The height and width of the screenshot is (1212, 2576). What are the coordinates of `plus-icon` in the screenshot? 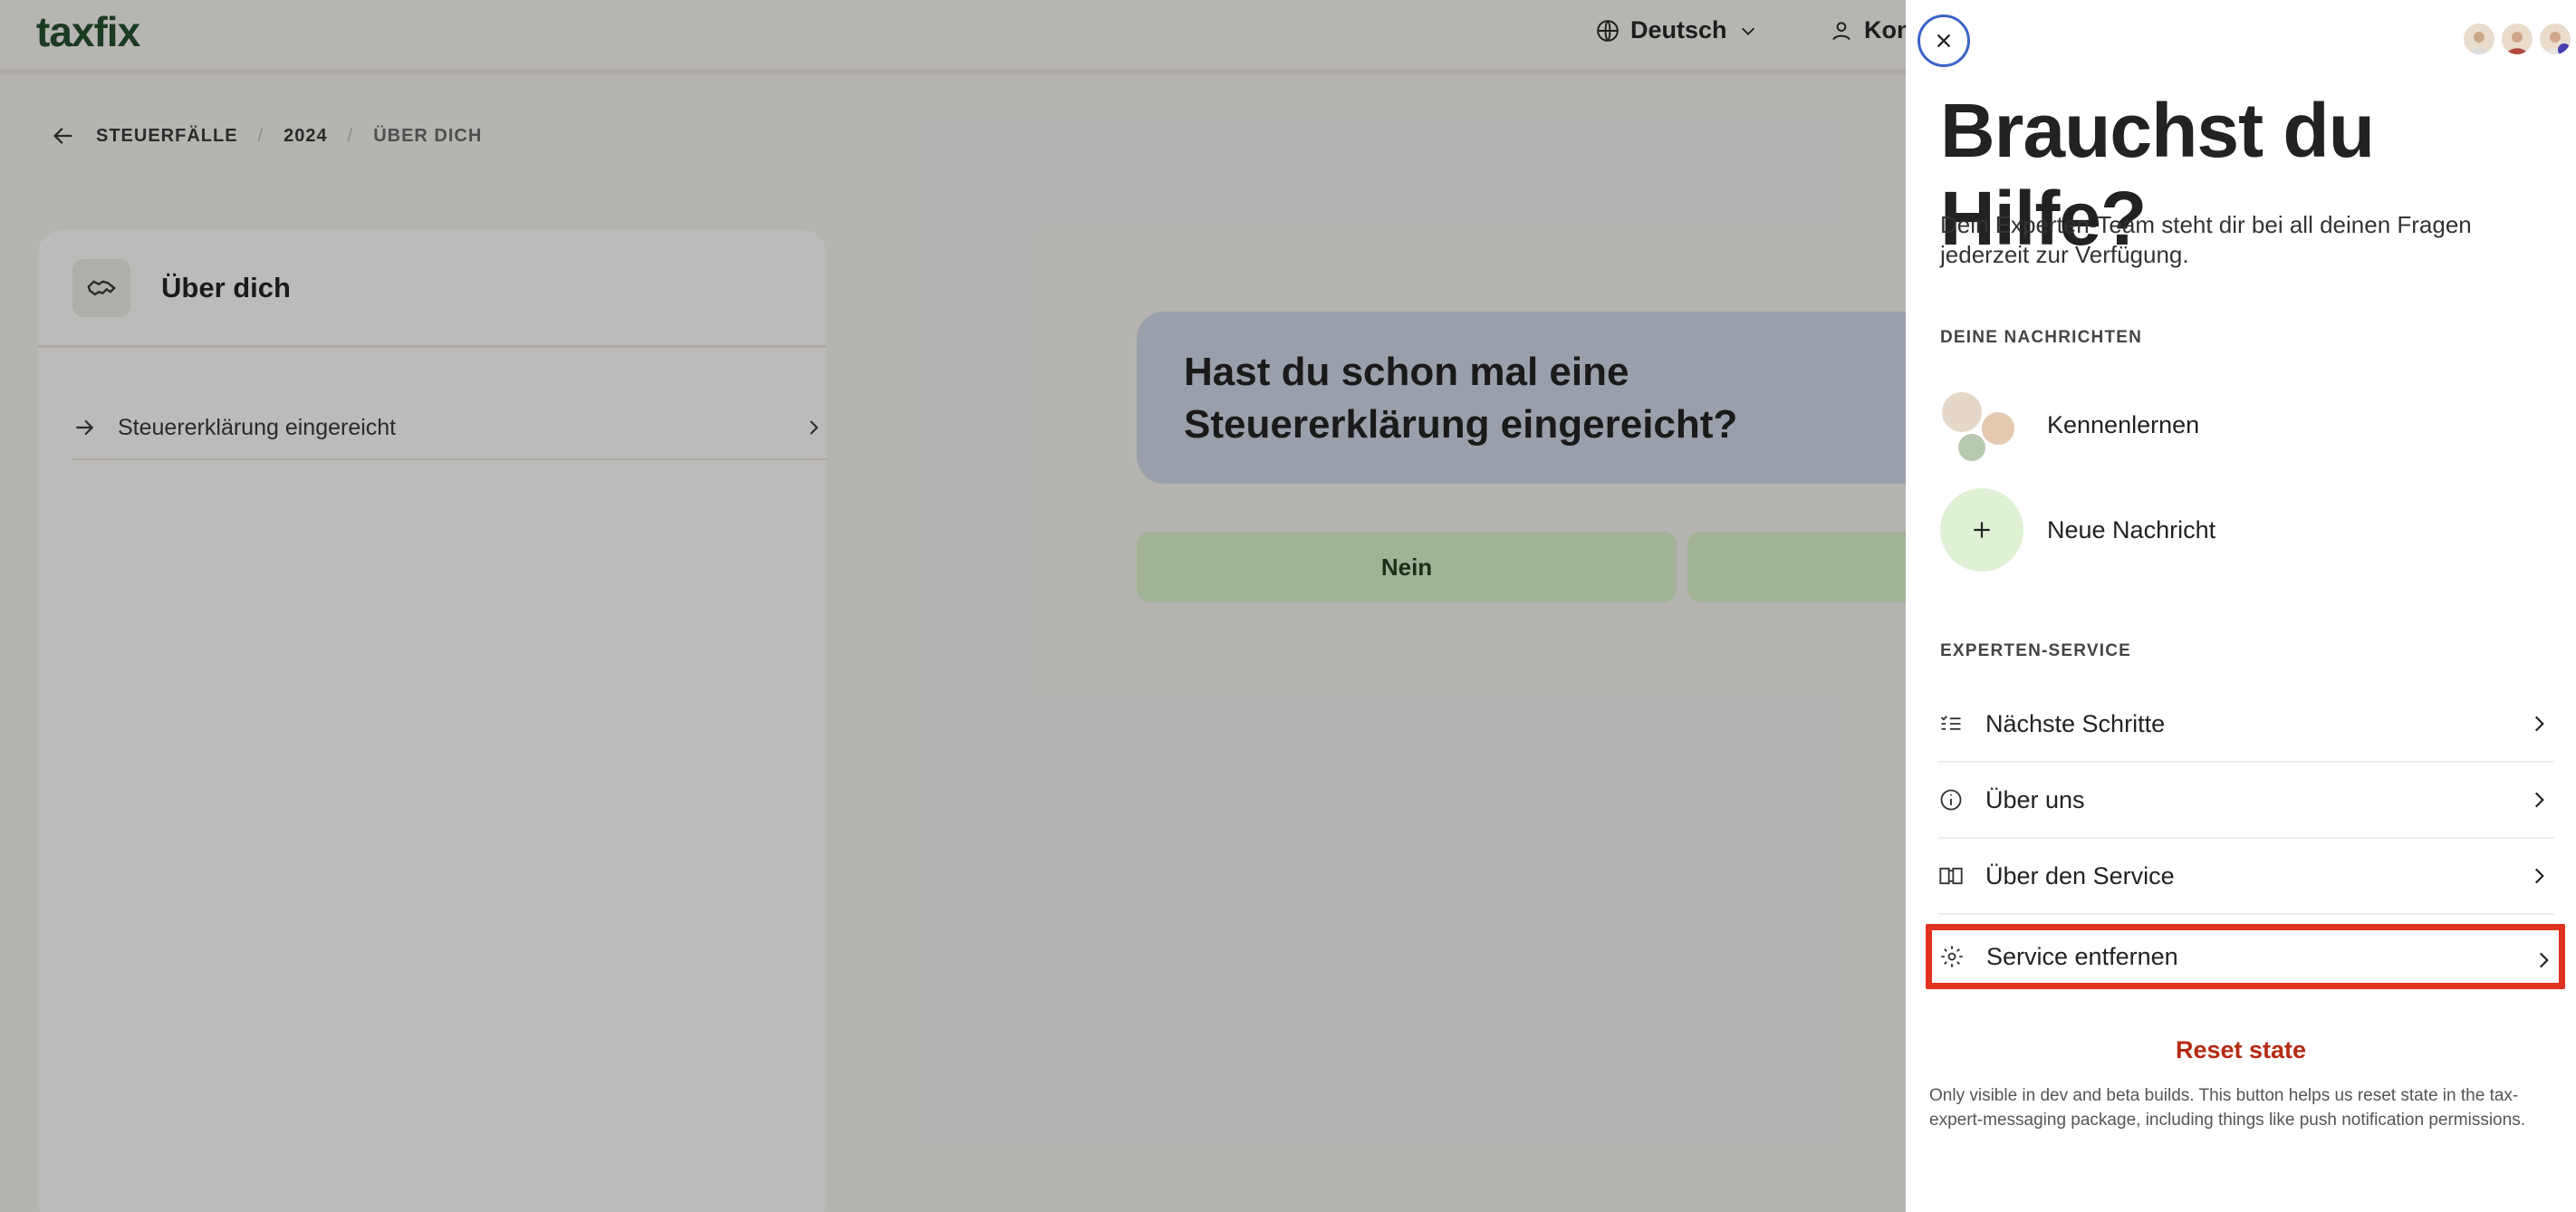 It's located at (1981, 530).